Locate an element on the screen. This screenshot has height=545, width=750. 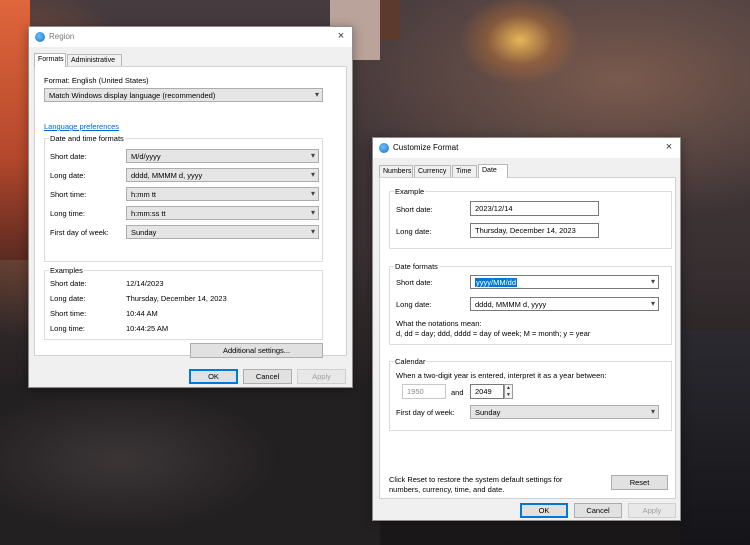
reset-button: Reset is located at coordinates (639, 482).